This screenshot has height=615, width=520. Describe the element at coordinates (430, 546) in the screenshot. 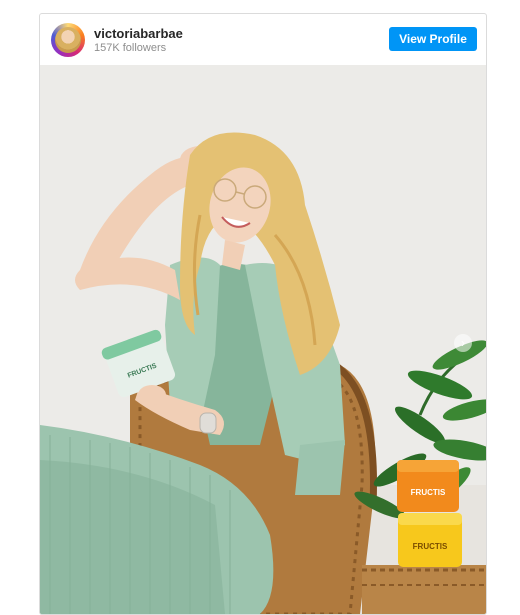

I see `jar-bottom-label: FRUCTIS` at that location.